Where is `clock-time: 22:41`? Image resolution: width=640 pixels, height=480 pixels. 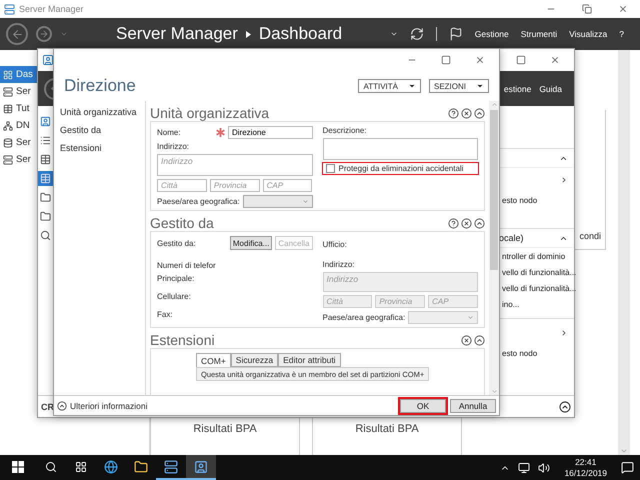 clock-time: 22:41 is located at coordinates (585, 462).